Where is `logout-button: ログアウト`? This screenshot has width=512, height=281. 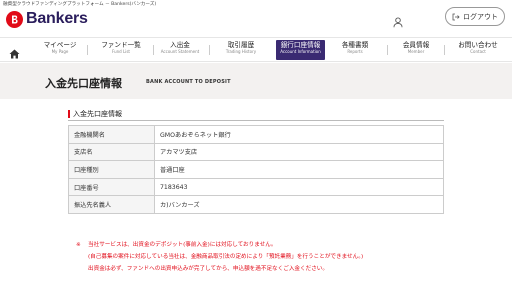 logout-button: ログアウト is located at coordinates (475, 16).